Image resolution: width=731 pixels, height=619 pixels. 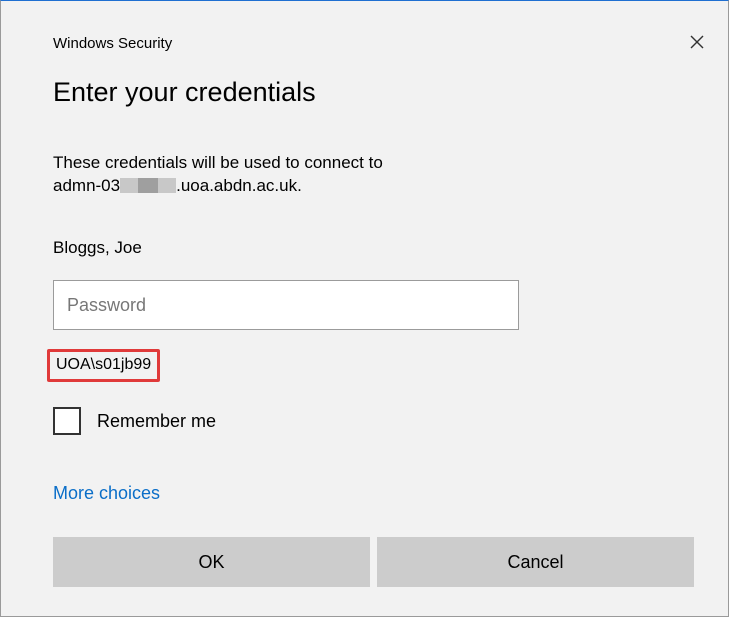 I want to click on close-icon, so click(x=697, y=44).